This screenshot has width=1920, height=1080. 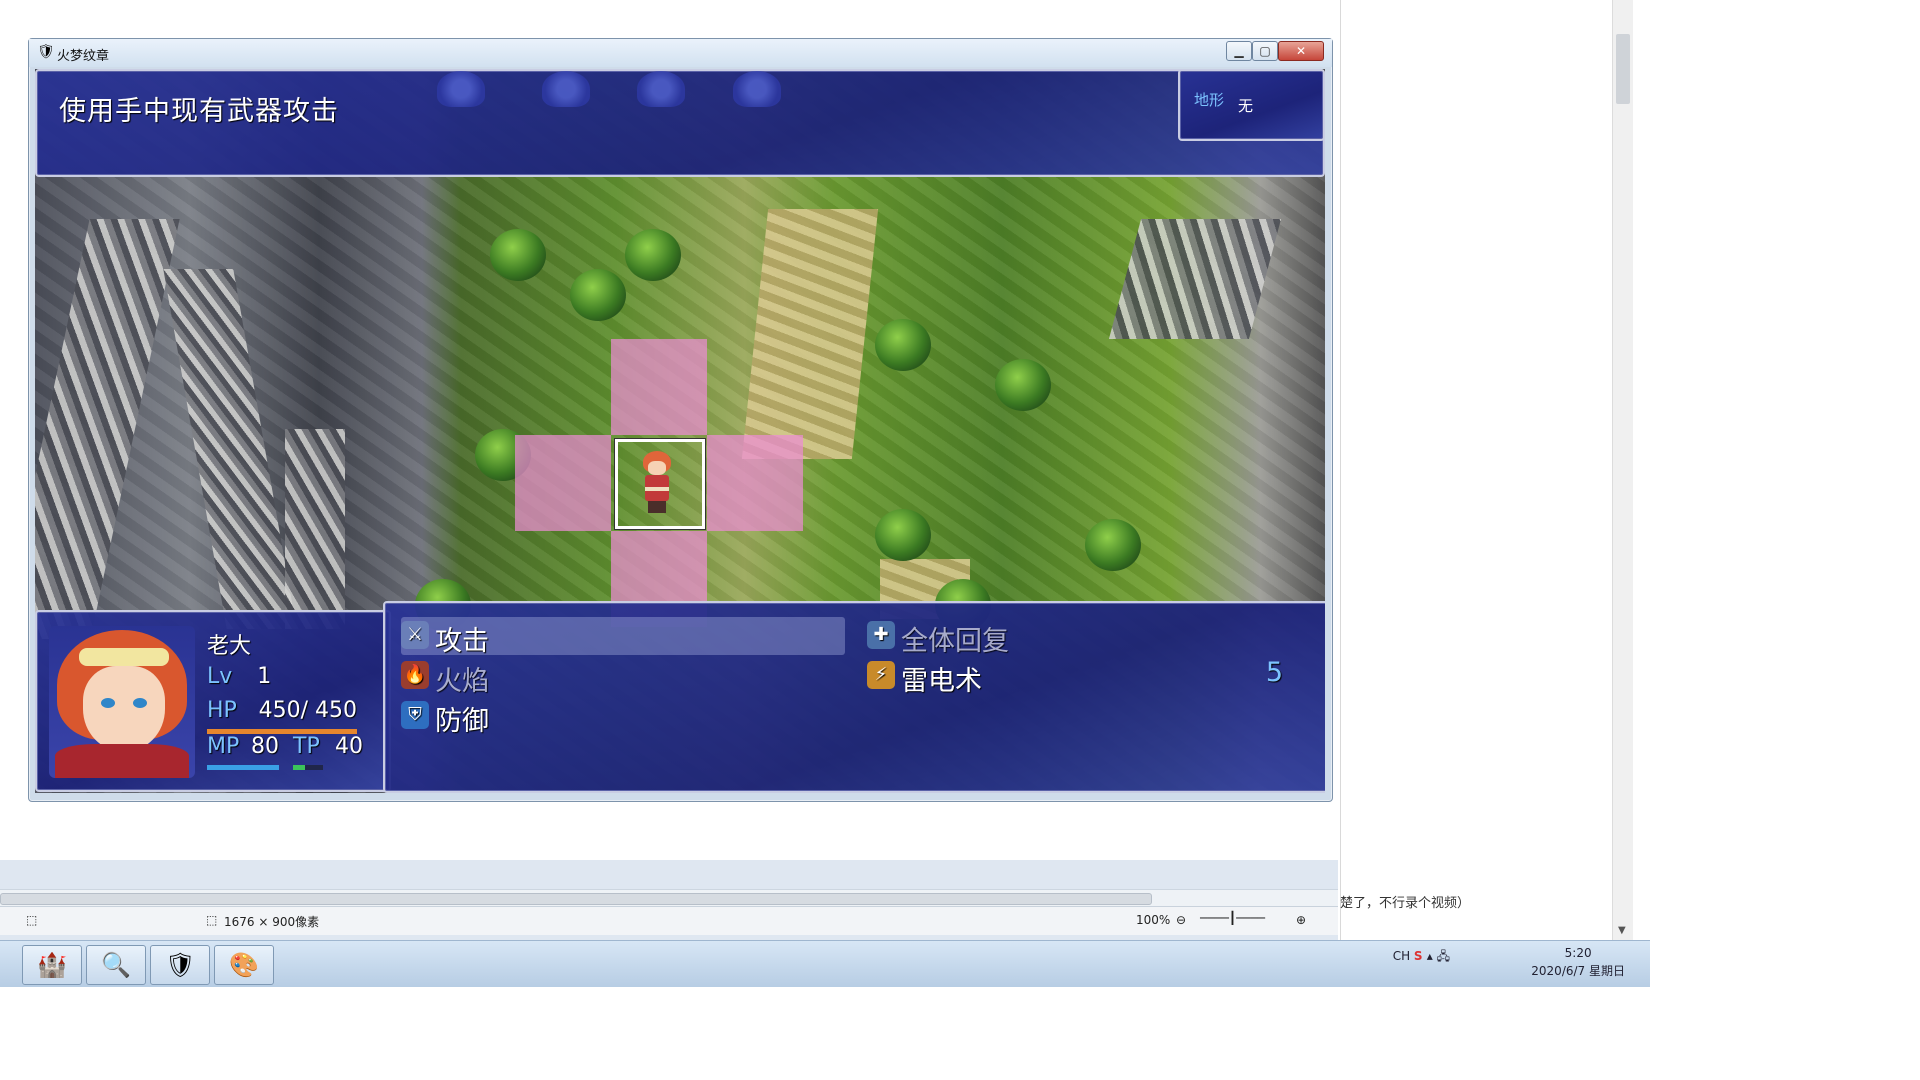 What do you see at coordinates (657, 482) in the screenshot?
I see `player-unit-sprite` at bounding box center [657, 482].